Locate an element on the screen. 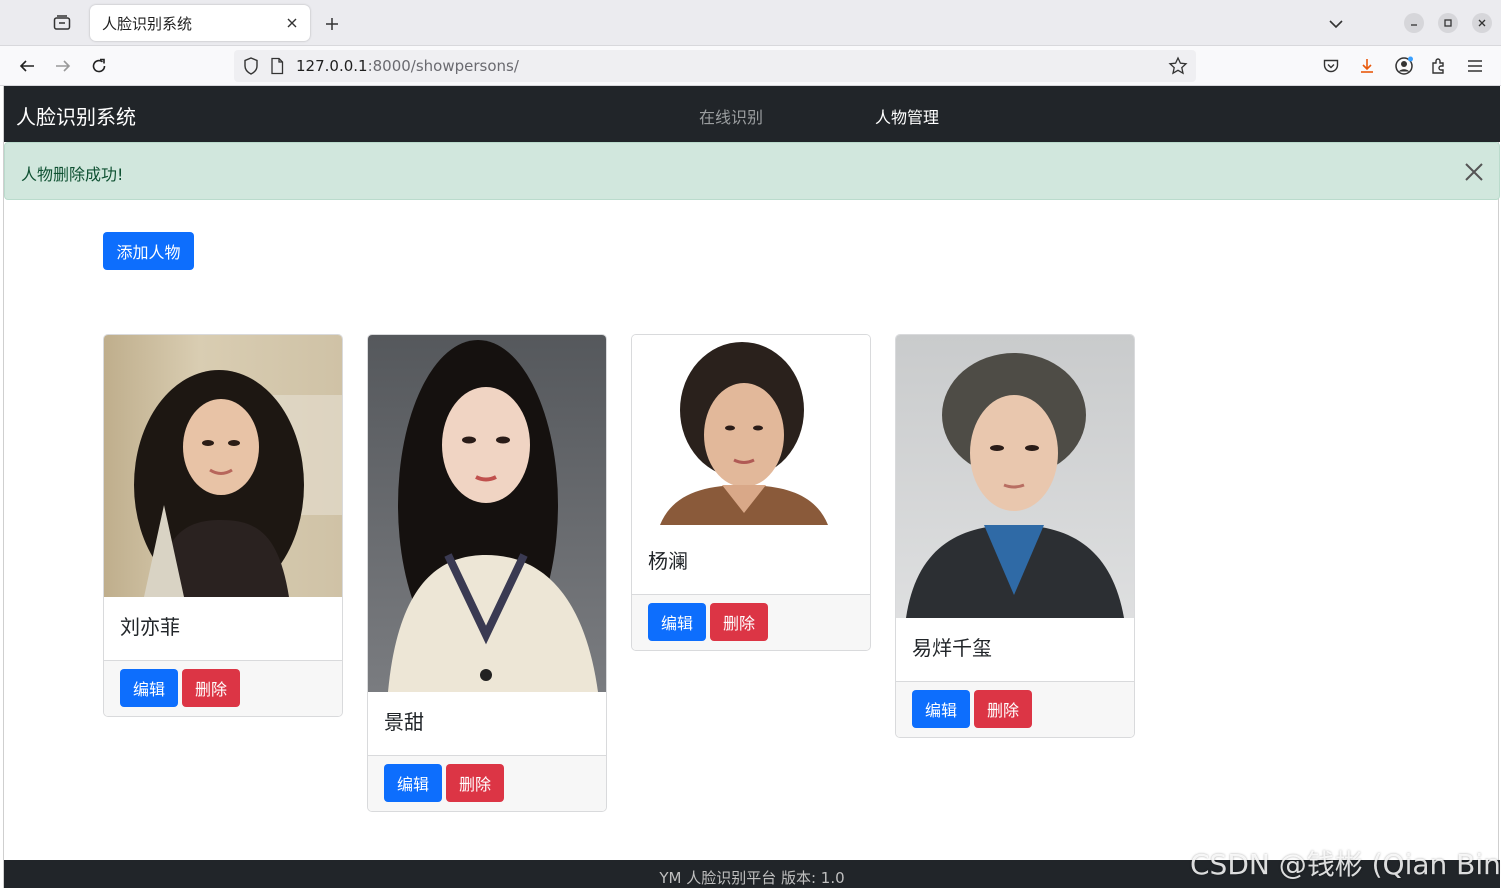  reload-icon is located at coordinates (99, 66).